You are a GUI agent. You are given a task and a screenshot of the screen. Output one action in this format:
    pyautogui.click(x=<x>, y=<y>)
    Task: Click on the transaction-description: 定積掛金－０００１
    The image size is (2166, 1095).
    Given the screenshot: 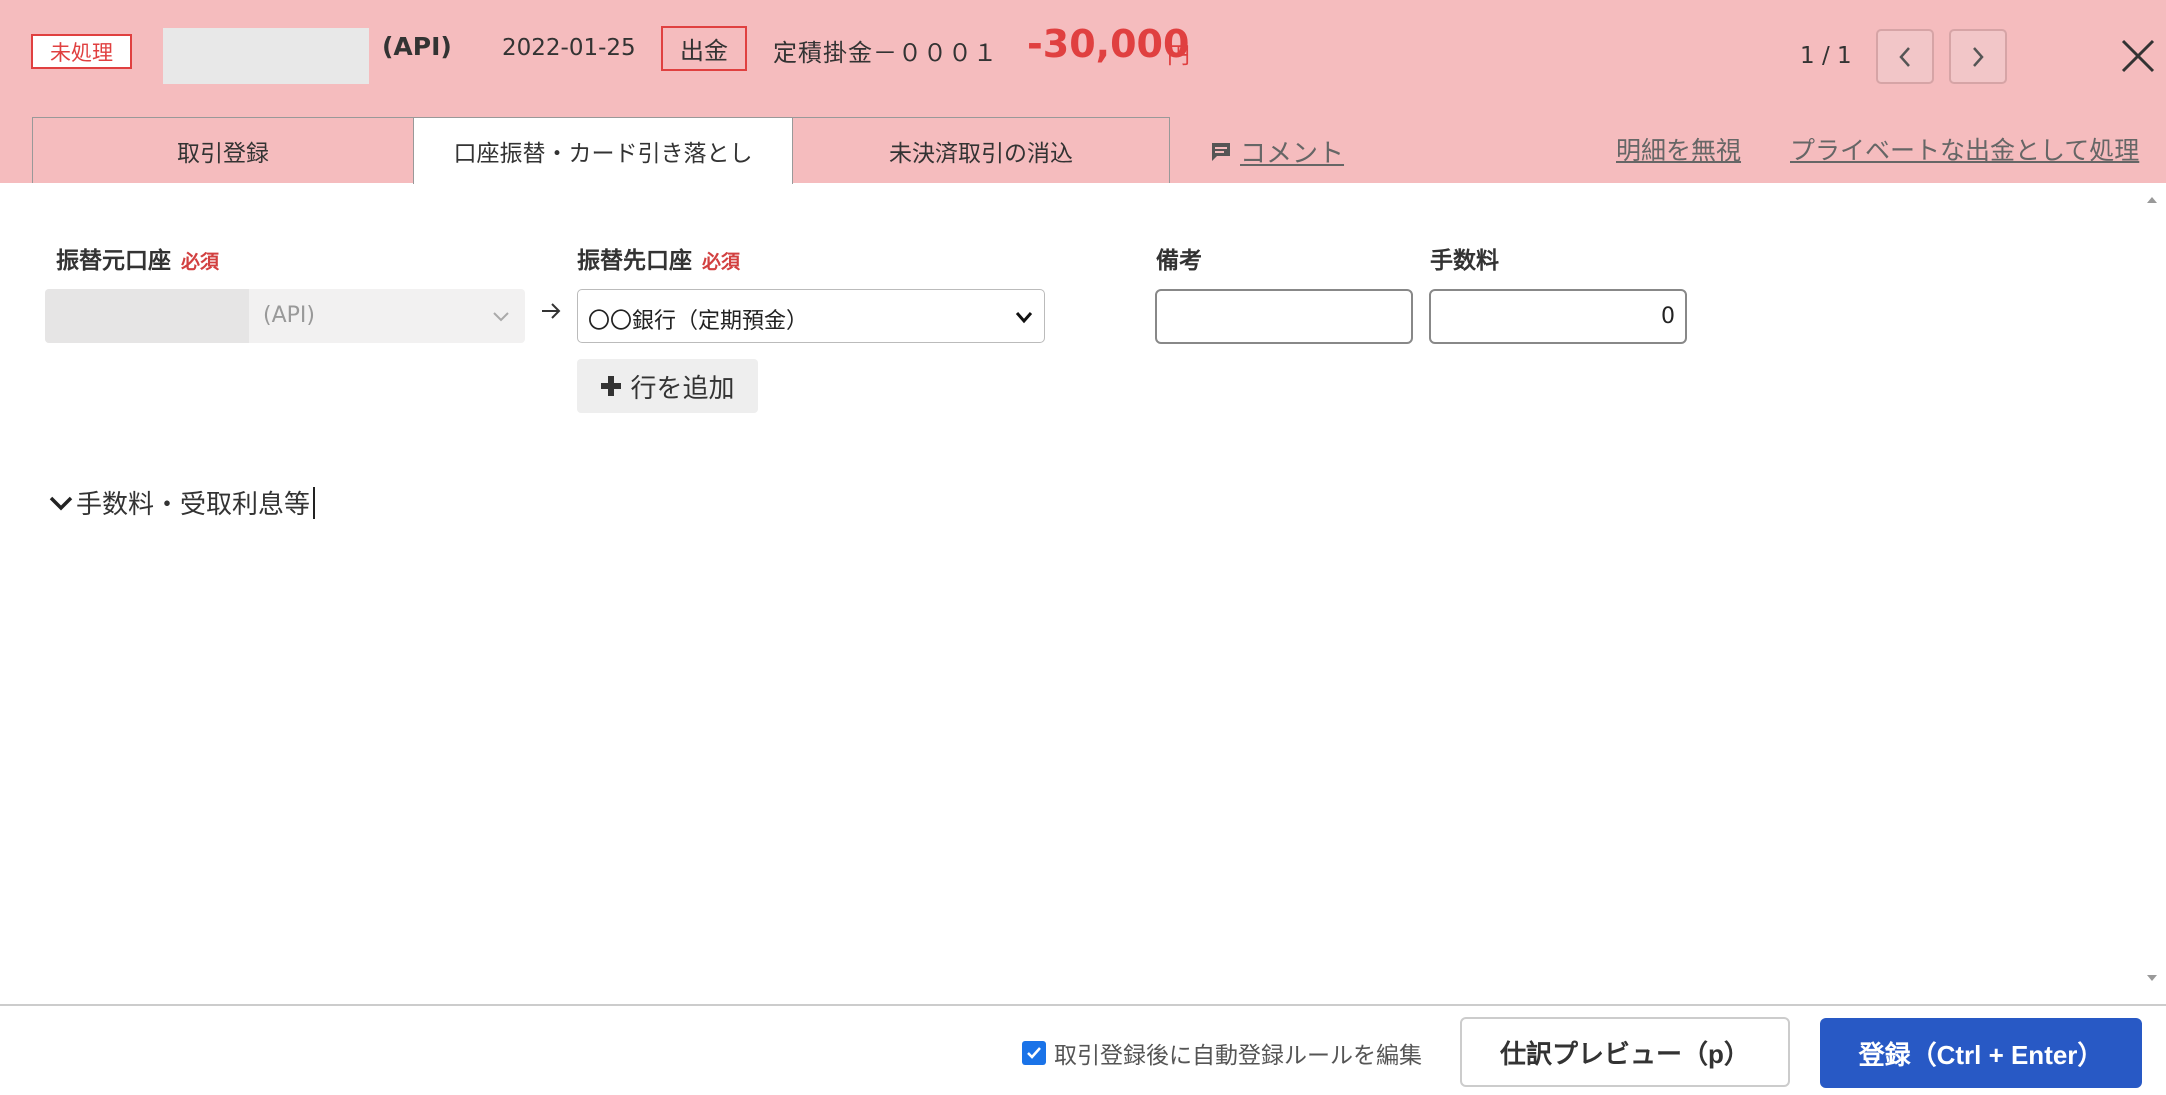 What is the action you would take?
    pyautogui.click(x=885, y=53)
    